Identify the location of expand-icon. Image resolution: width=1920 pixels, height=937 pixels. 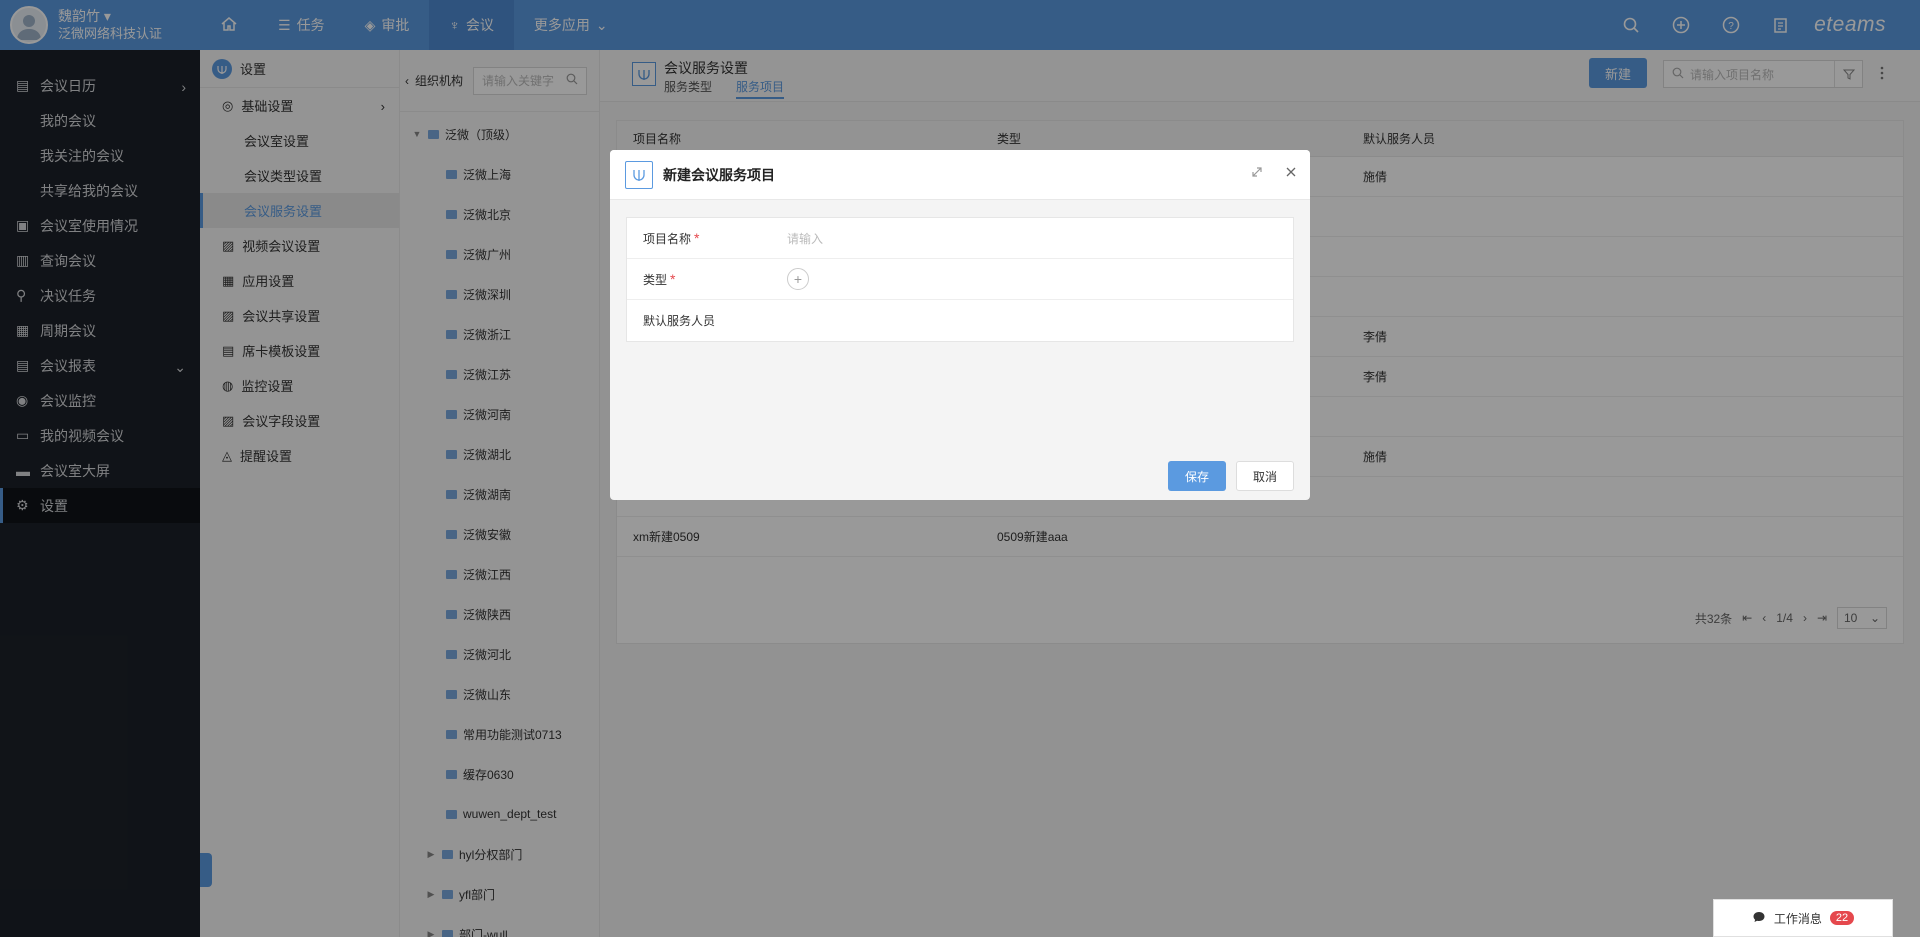
(1257, 173).